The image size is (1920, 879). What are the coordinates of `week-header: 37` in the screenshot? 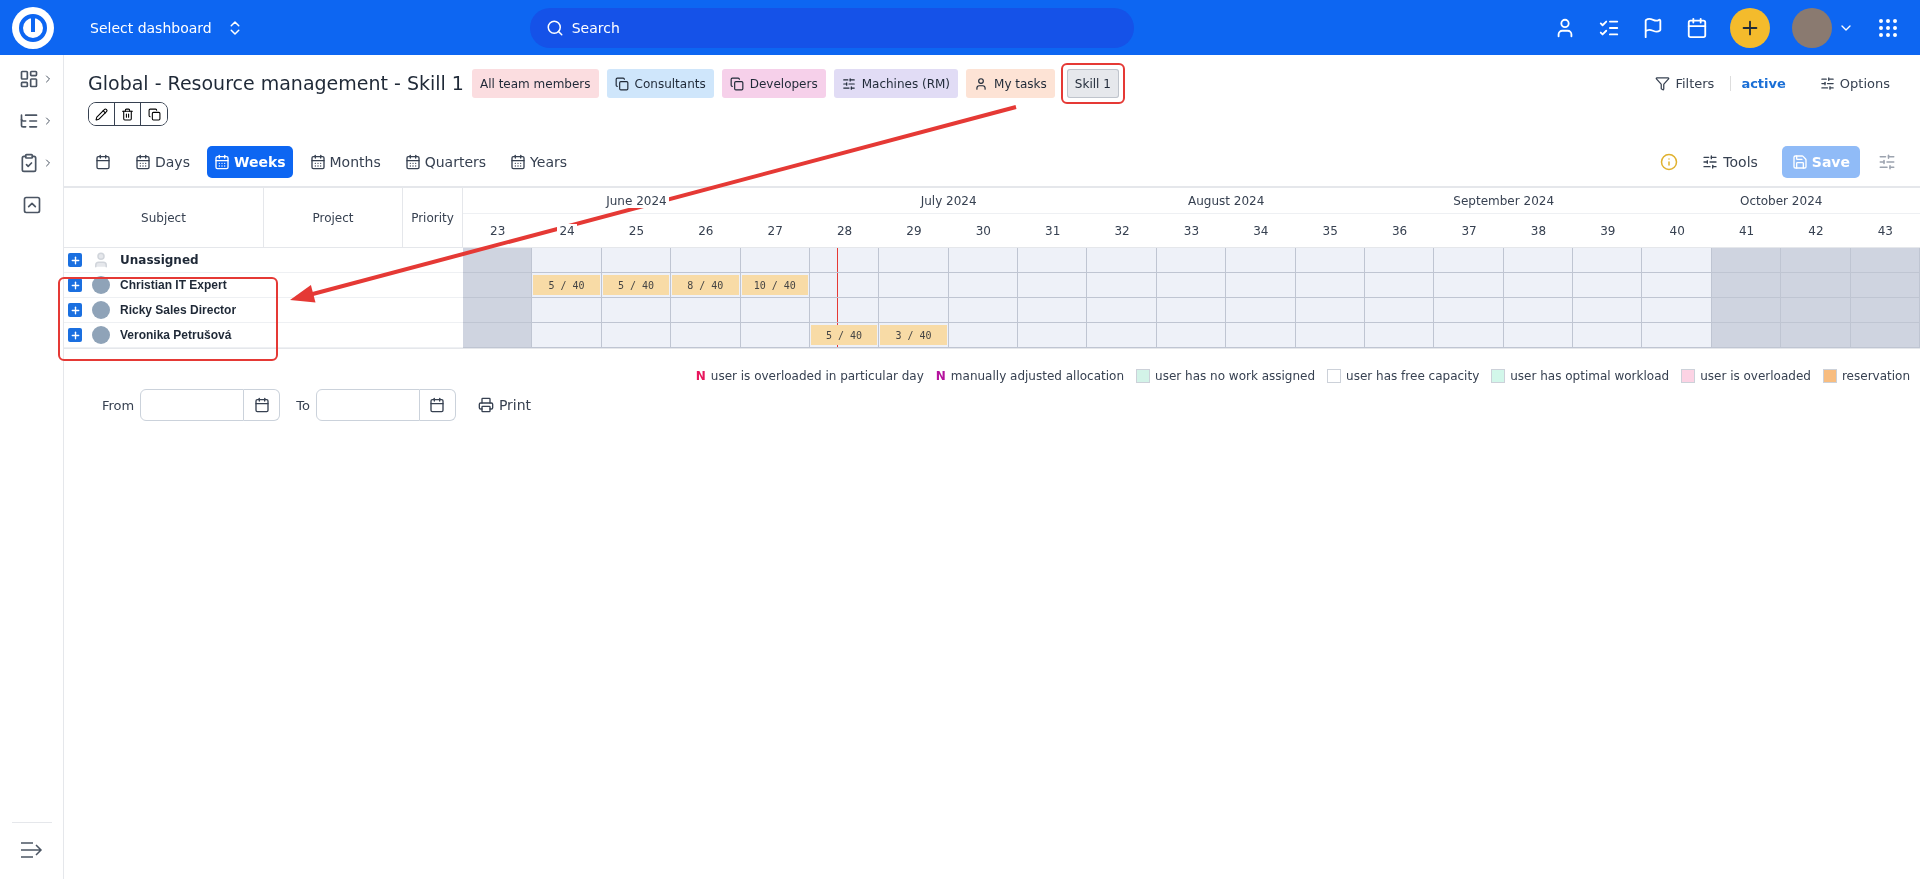 It's located at (1469, 230).